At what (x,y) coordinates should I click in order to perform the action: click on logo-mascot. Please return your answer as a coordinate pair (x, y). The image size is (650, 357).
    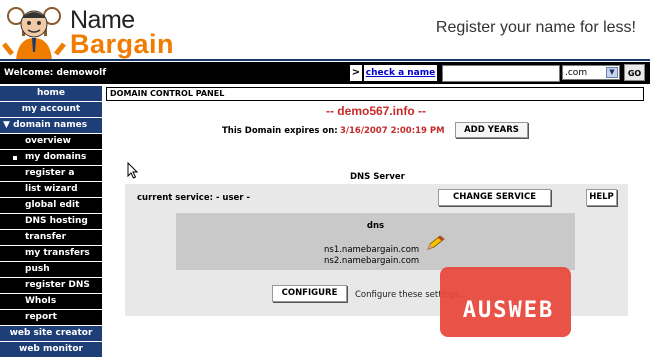
    Looking at the image, I should click on (35, 32).